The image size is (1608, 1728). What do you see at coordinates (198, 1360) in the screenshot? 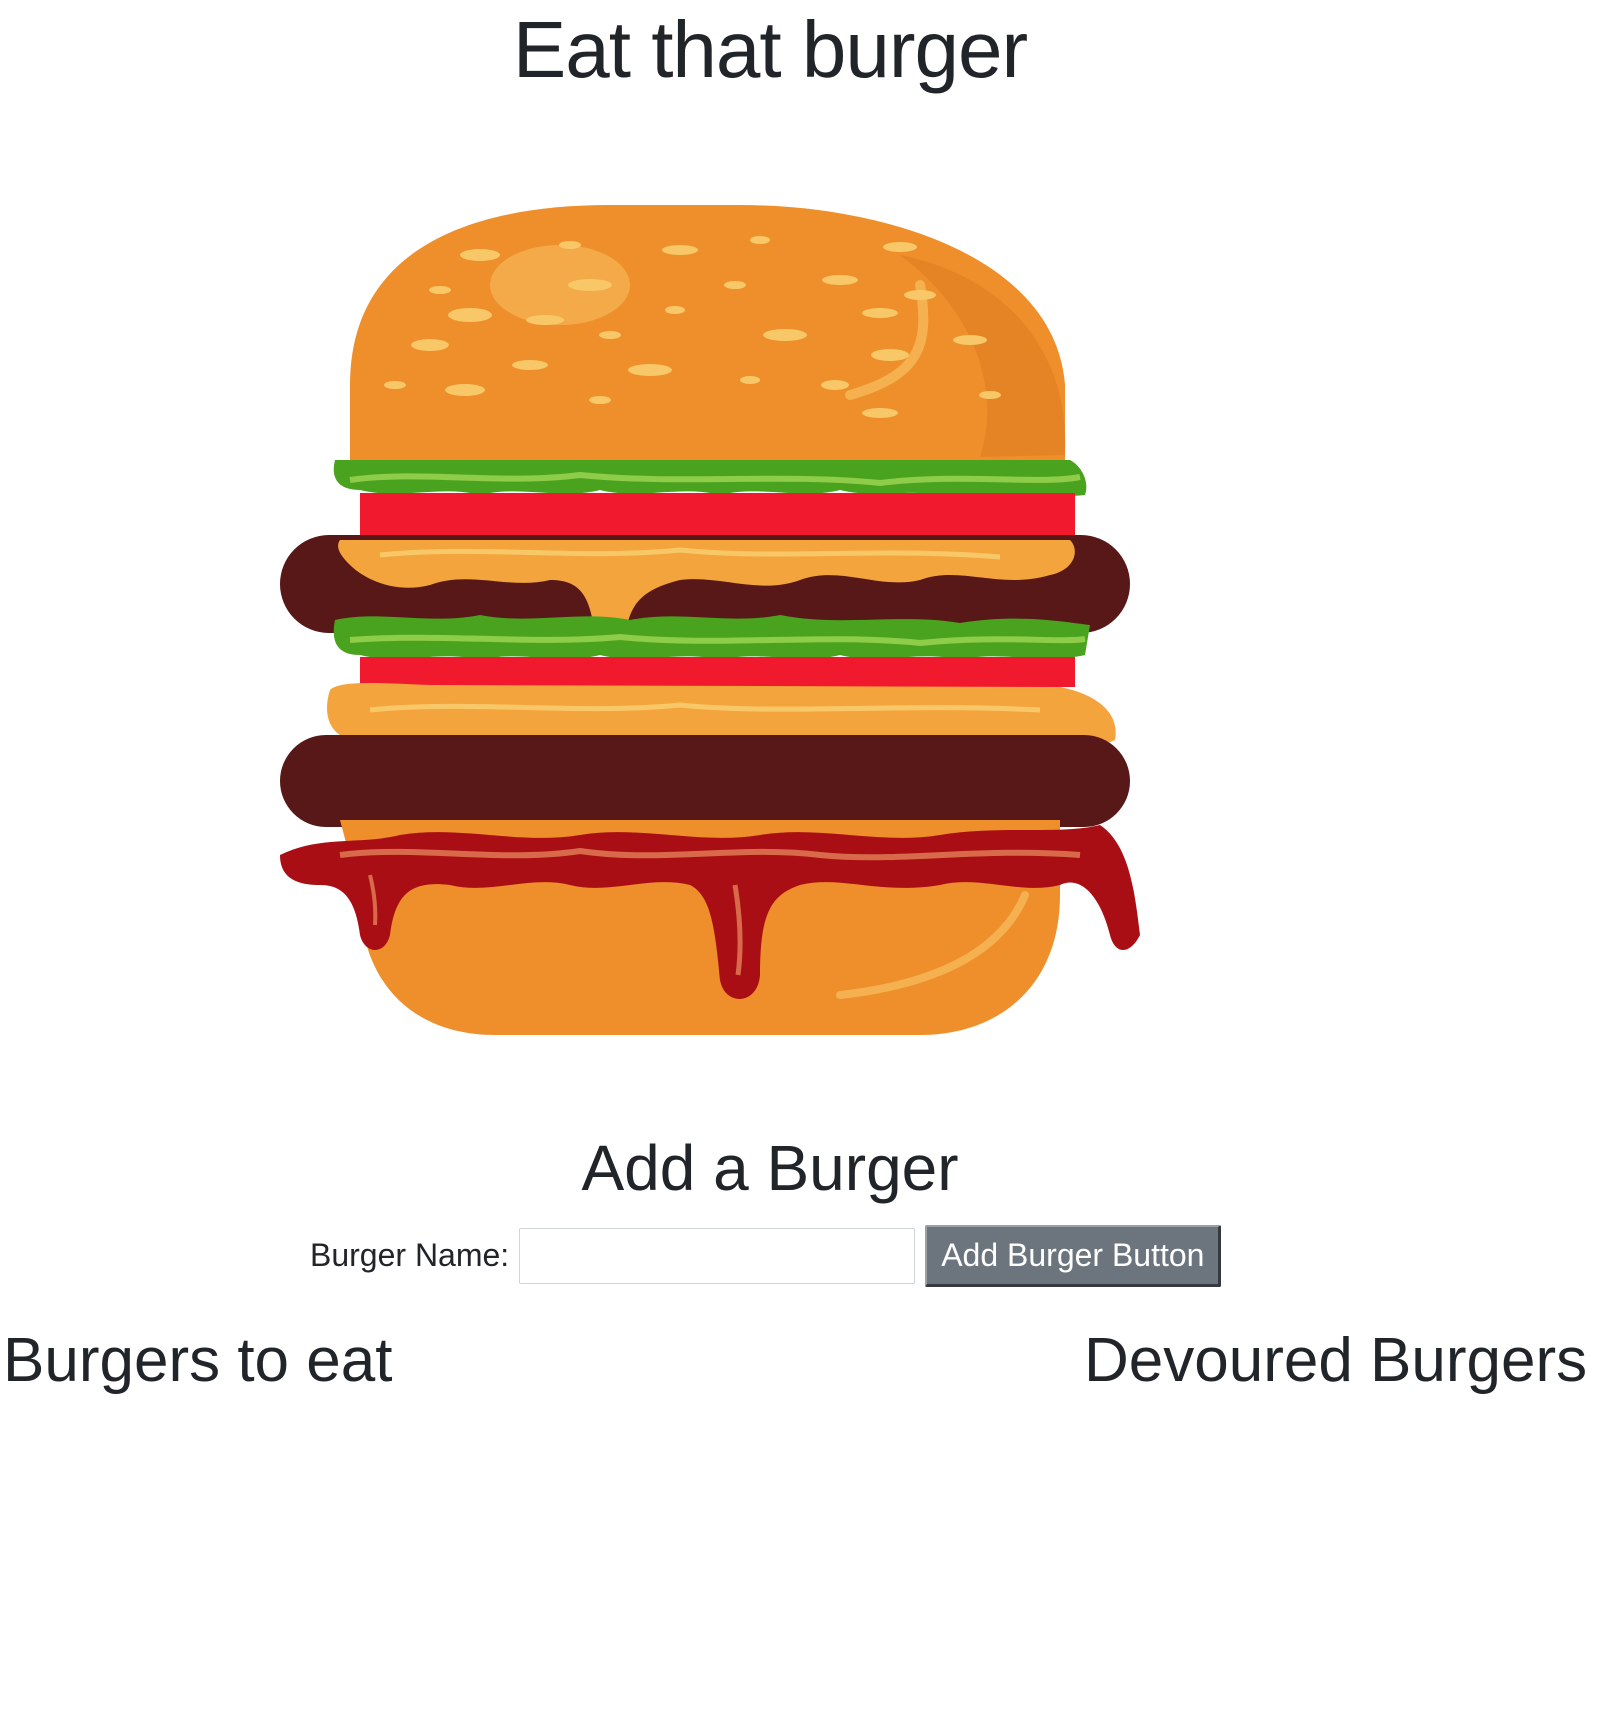
I see `burgers-to-eat-heading: Burgers to eat` at bounding box center [198, 1360].